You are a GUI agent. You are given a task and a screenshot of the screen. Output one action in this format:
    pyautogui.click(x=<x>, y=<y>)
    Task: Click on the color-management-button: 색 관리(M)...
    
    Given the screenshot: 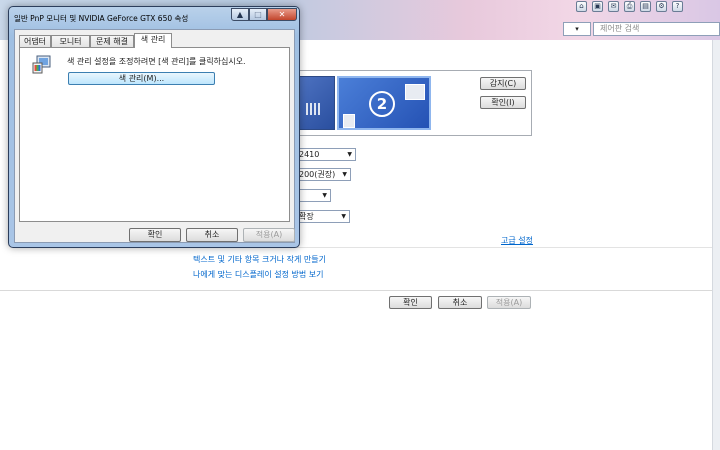 What is the action you would take?
    pyautogui.click(x=141, y=78)
    